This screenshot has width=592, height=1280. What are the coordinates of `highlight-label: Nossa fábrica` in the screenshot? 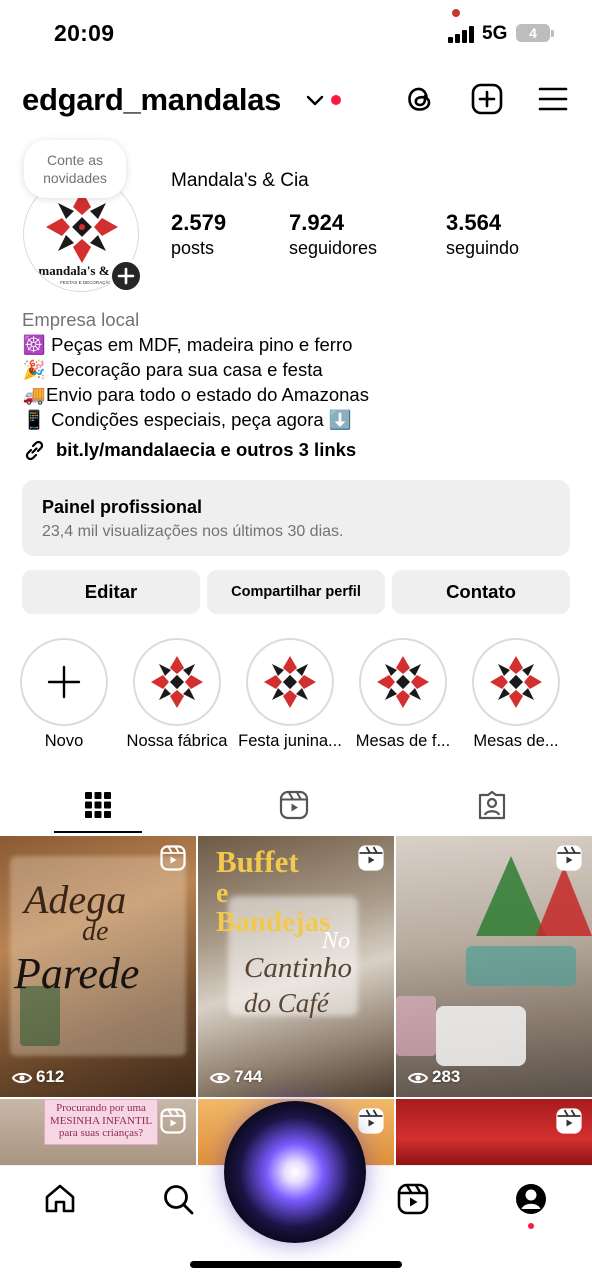 It's located at (177, 741).